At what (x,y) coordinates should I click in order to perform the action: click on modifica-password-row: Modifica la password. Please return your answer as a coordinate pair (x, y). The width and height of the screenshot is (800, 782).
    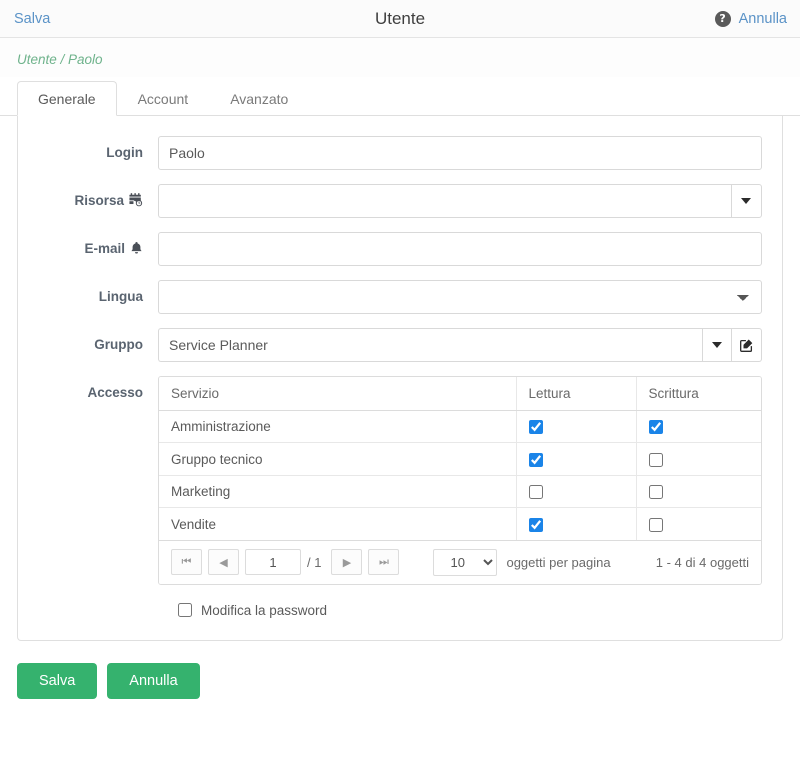
    Looking at the image, I should click on (470, 610).